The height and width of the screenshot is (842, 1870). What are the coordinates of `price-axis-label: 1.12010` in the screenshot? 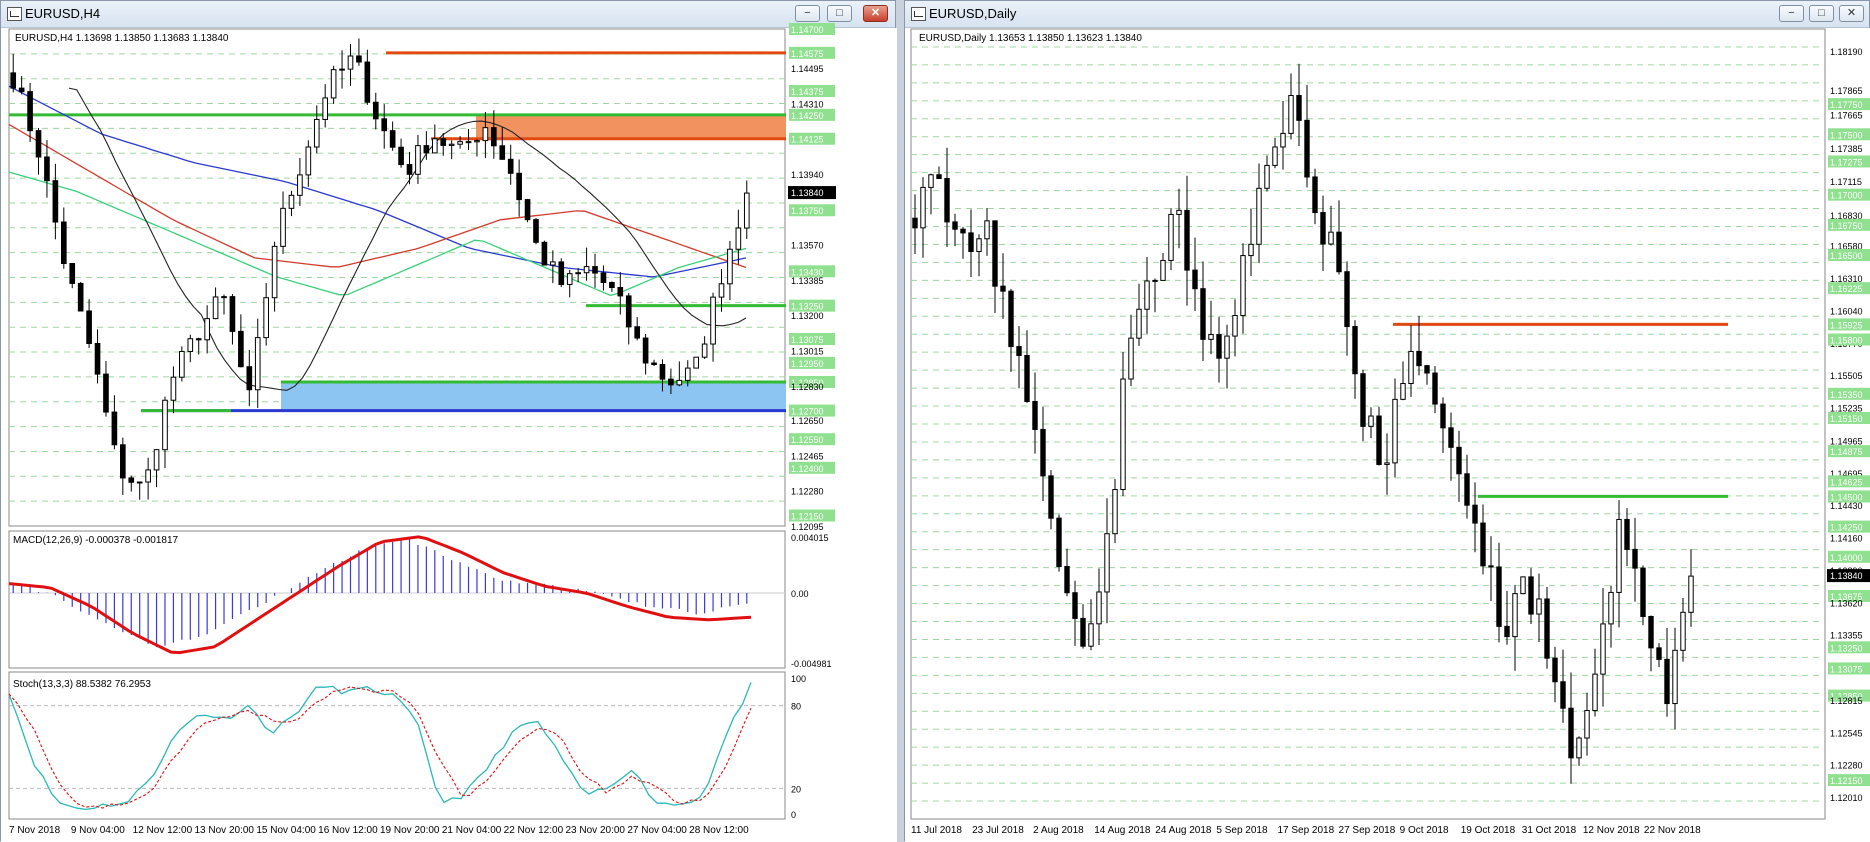 It's located at (1846, 798).